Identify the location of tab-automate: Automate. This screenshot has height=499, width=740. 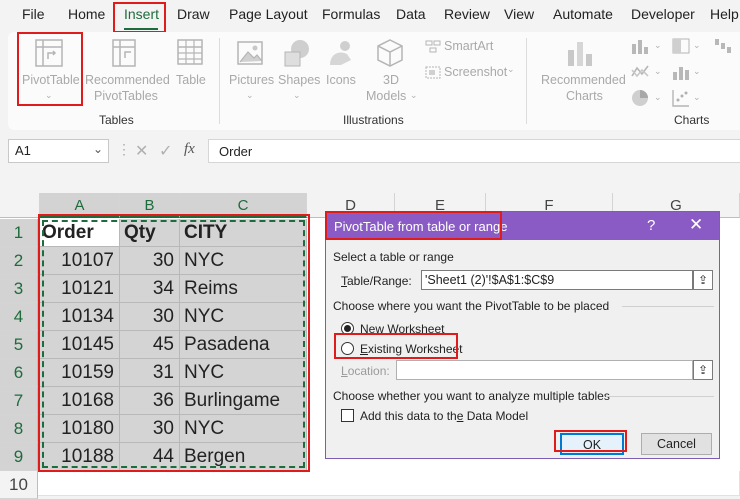
(583, 14).